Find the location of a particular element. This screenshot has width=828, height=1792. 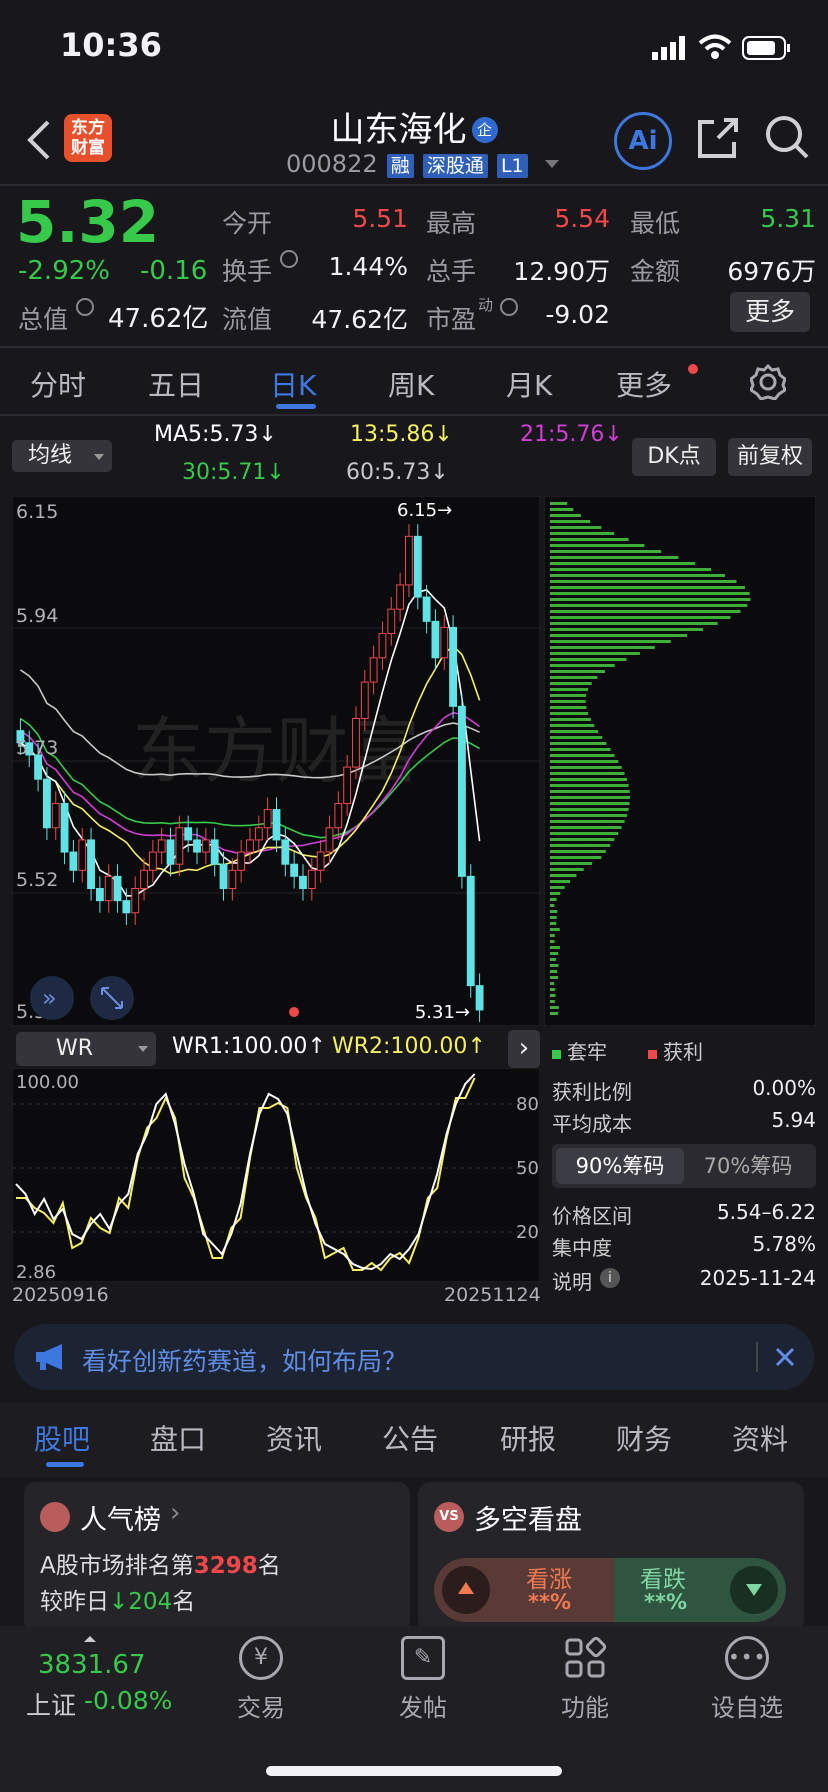

bear-button: 看跌 **% is located at coordinates (700, 1590).